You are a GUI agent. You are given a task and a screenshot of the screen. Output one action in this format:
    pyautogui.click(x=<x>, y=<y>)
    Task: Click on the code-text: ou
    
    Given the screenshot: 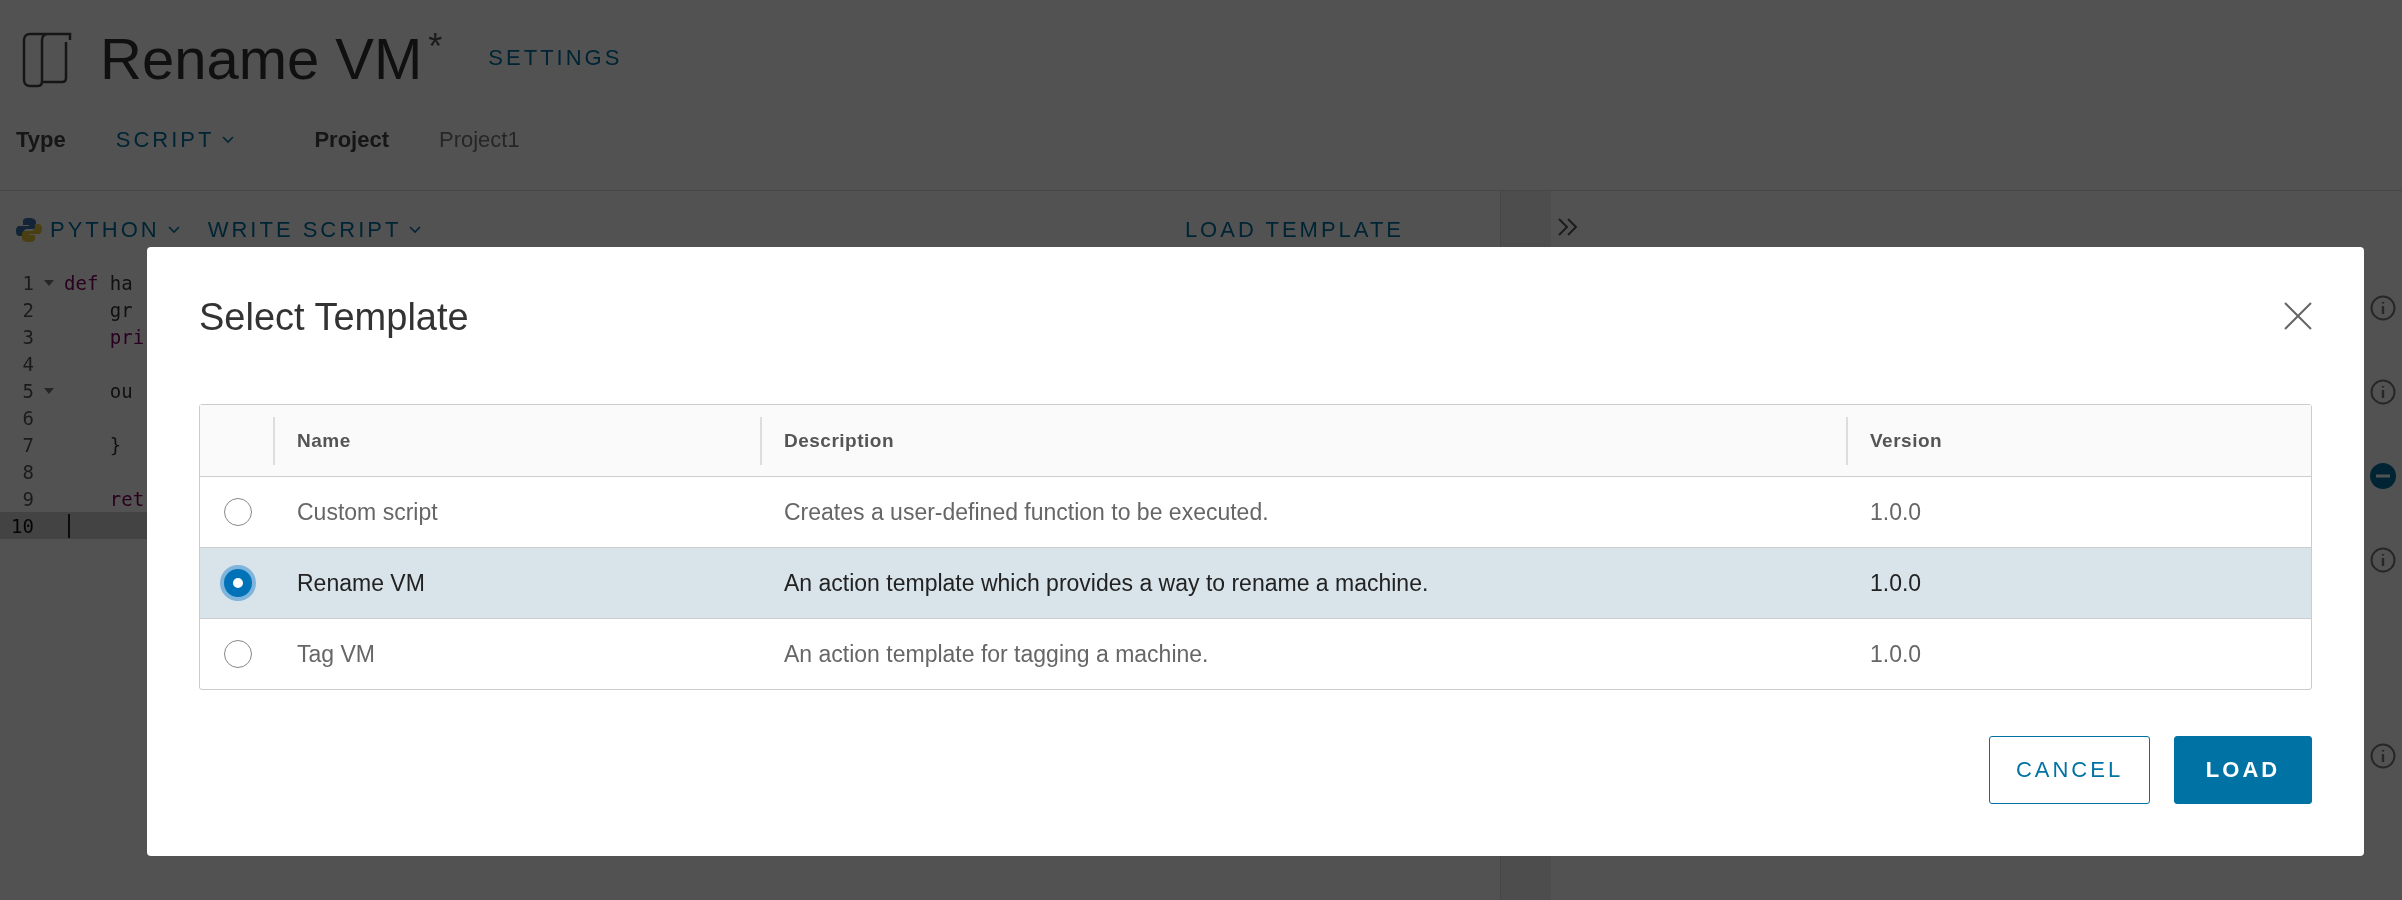 What is the action you would take?
    pyautogui.click(x=120, y=390)
    